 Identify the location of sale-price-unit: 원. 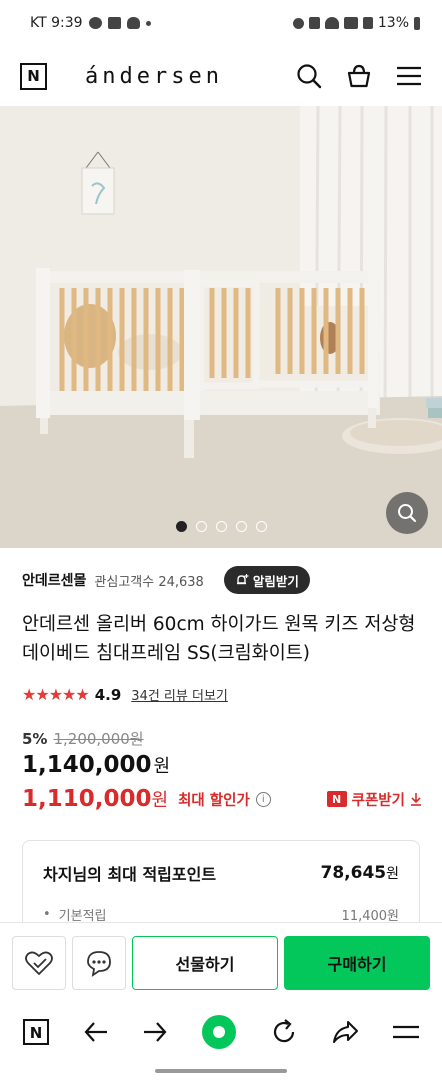
(162, 766).